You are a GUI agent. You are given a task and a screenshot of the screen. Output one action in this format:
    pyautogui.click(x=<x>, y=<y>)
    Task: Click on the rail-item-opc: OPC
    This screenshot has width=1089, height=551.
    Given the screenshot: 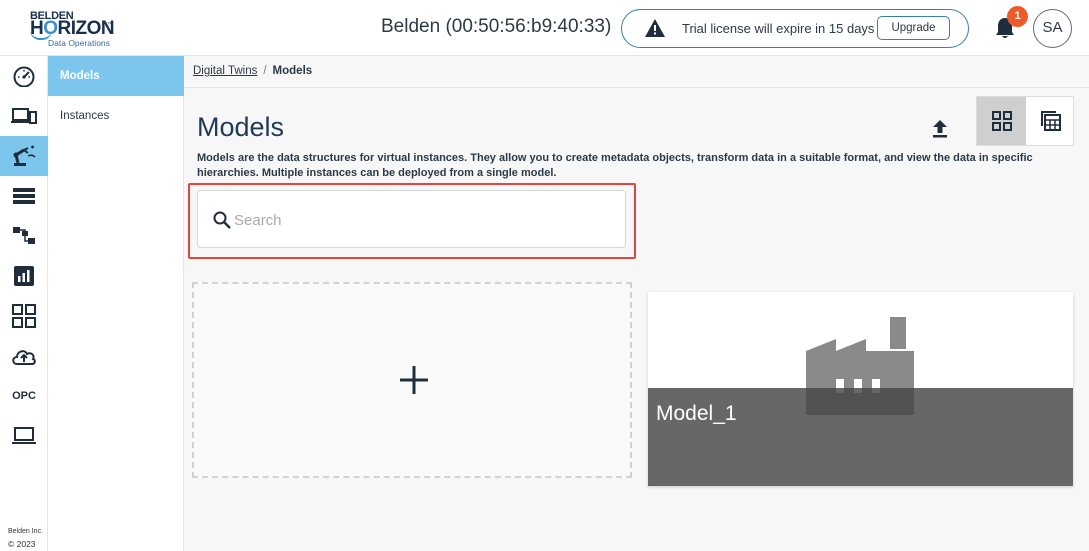 What is the action you would take?
    pyautogui.click(x=24, y=396)
    